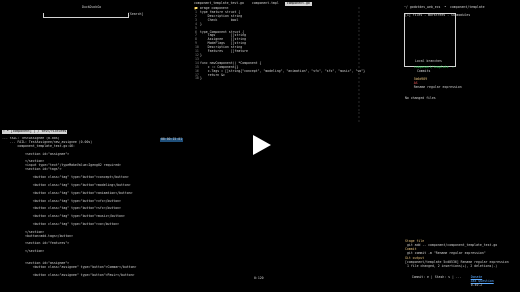  Describe the element at coordinates (282, 79) in the screenshot. I see `code-line: }` at that location.